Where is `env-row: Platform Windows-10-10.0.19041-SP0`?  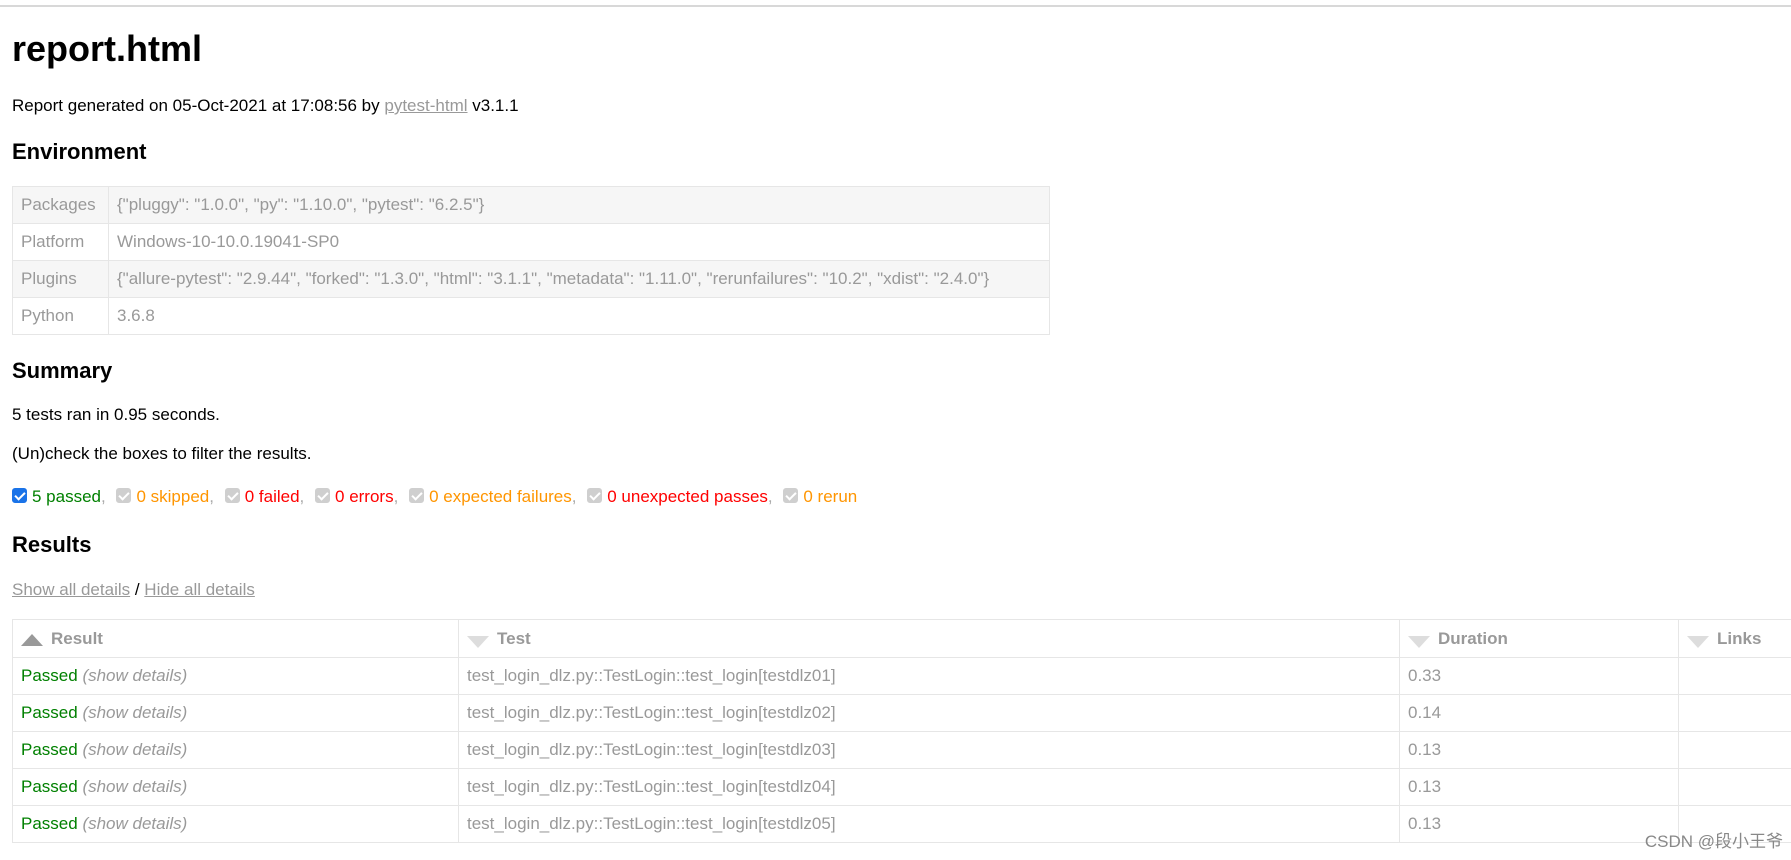
env-row: Platform Windows-10-10.0.19041-SP0 is located at coordinates (531, 242).